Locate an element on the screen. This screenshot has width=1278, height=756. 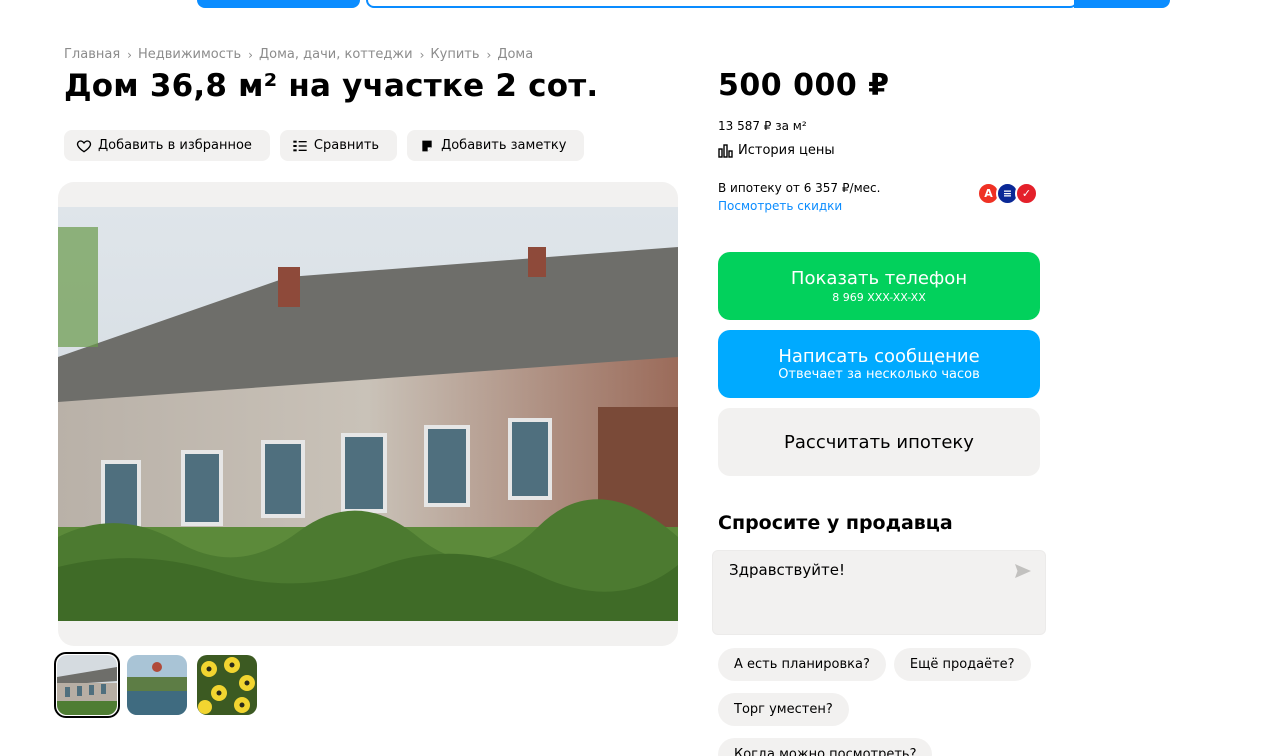
ask-seller-message-text: Здравствуйте! is located at coordinates (787, 570).